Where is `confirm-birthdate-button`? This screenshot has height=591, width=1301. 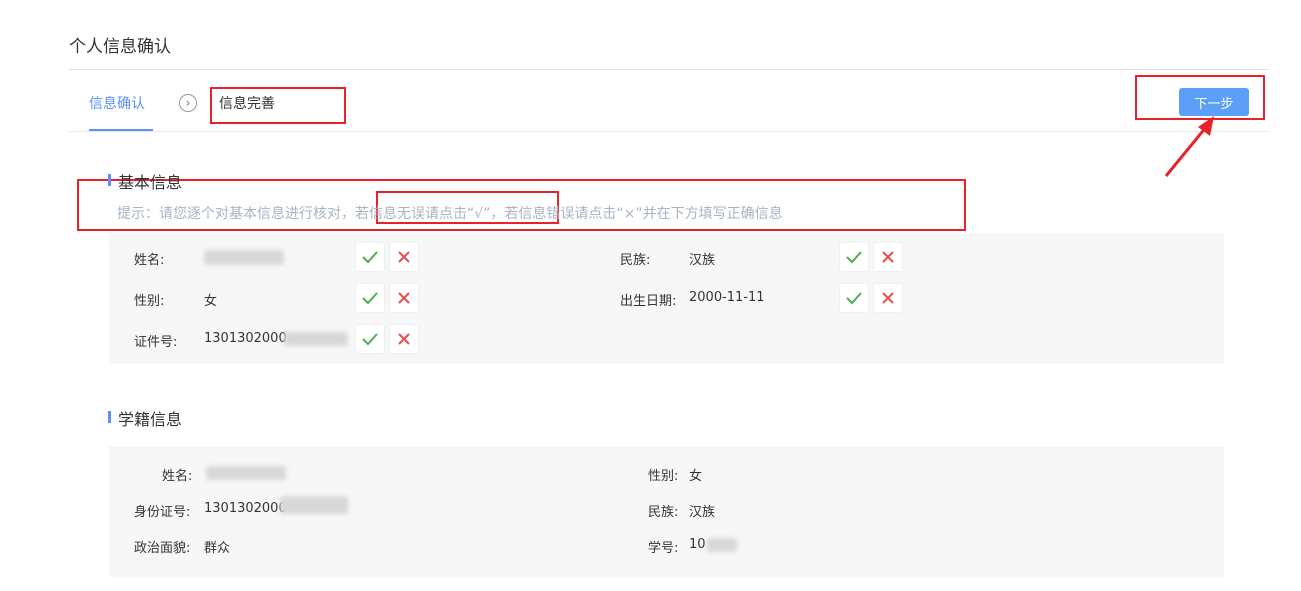 confirm-birthdate-button is located at coordinates (854, 298).